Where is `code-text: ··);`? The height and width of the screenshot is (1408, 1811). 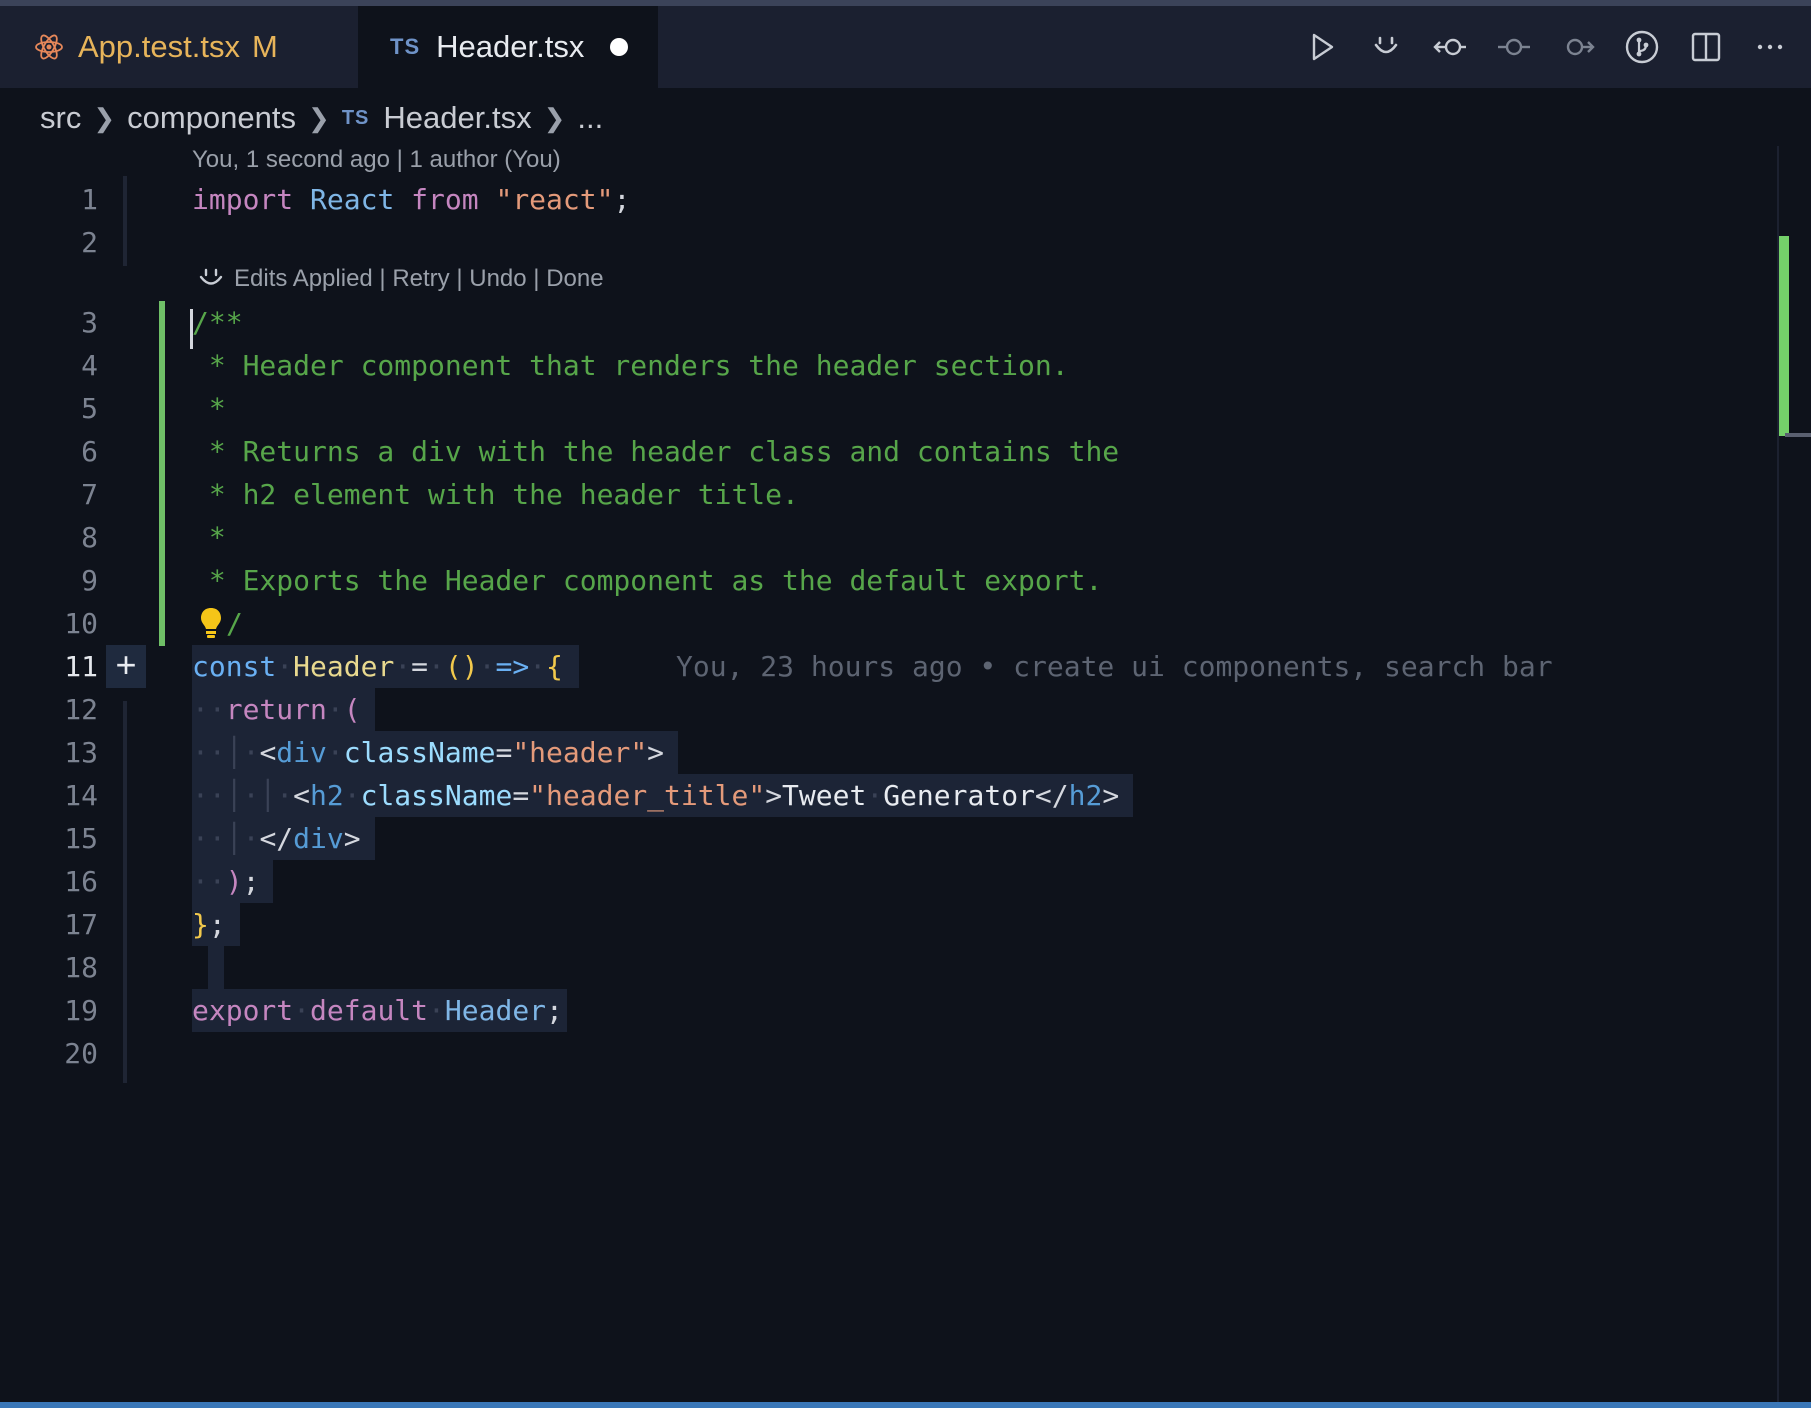 code-text: ··); is located at coordinates (233, 881).